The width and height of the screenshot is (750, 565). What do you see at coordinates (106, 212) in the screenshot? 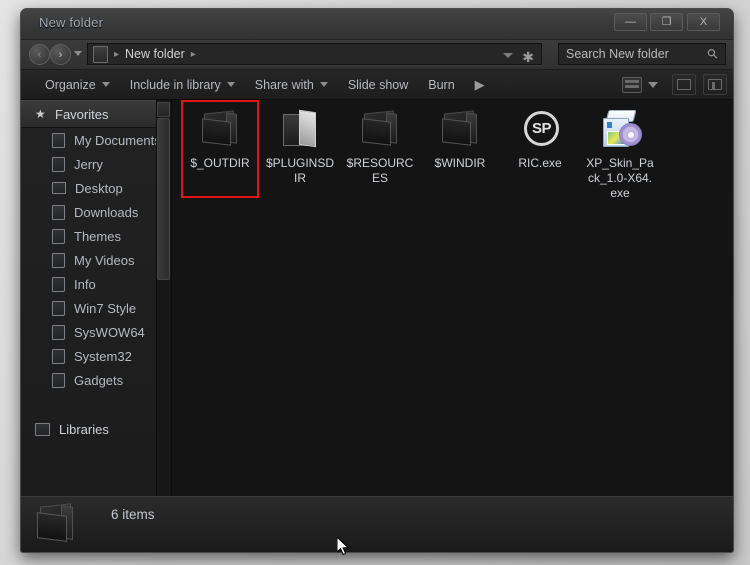
I see `sidebar-item-label: Downloads` at bounding box center [106, 212].